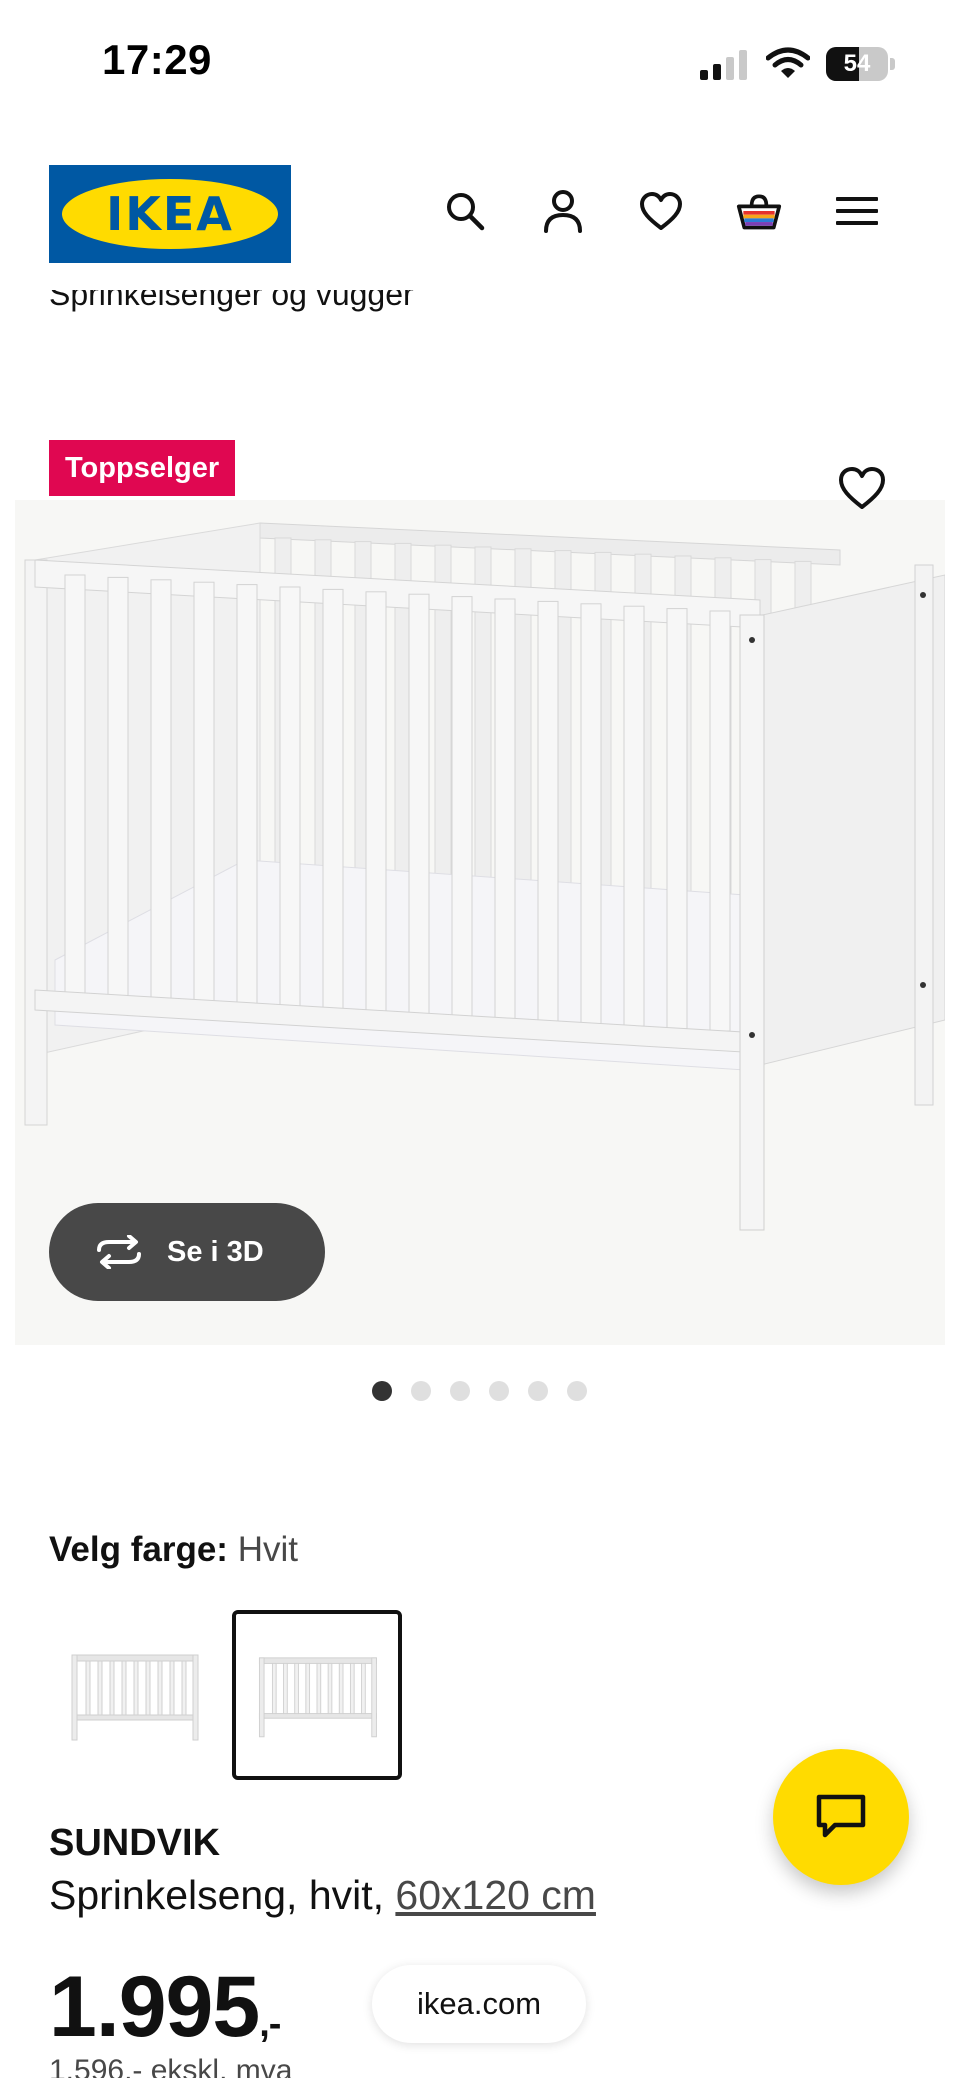  Describe the element at coordinates (563, 211) in the screenshot. I see `account-icon` at that location.